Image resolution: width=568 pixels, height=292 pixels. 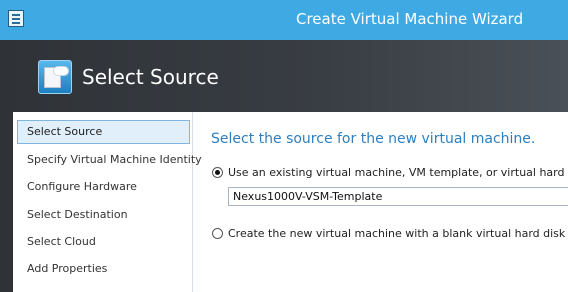 I want to click on sidebar-item-configure-hardware: Configure Hardware, so click(x=103, y=187).